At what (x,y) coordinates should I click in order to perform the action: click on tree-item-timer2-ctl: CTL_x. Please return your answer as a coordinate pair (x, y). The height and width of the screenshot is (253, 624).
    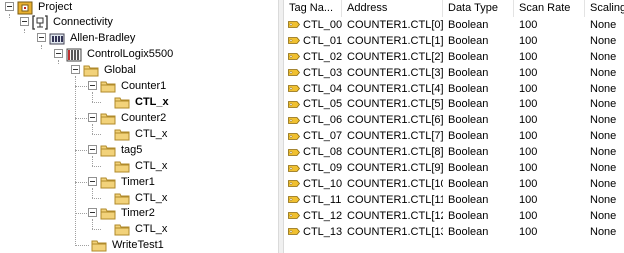
    Looking at the image, I should click on (141, 229).